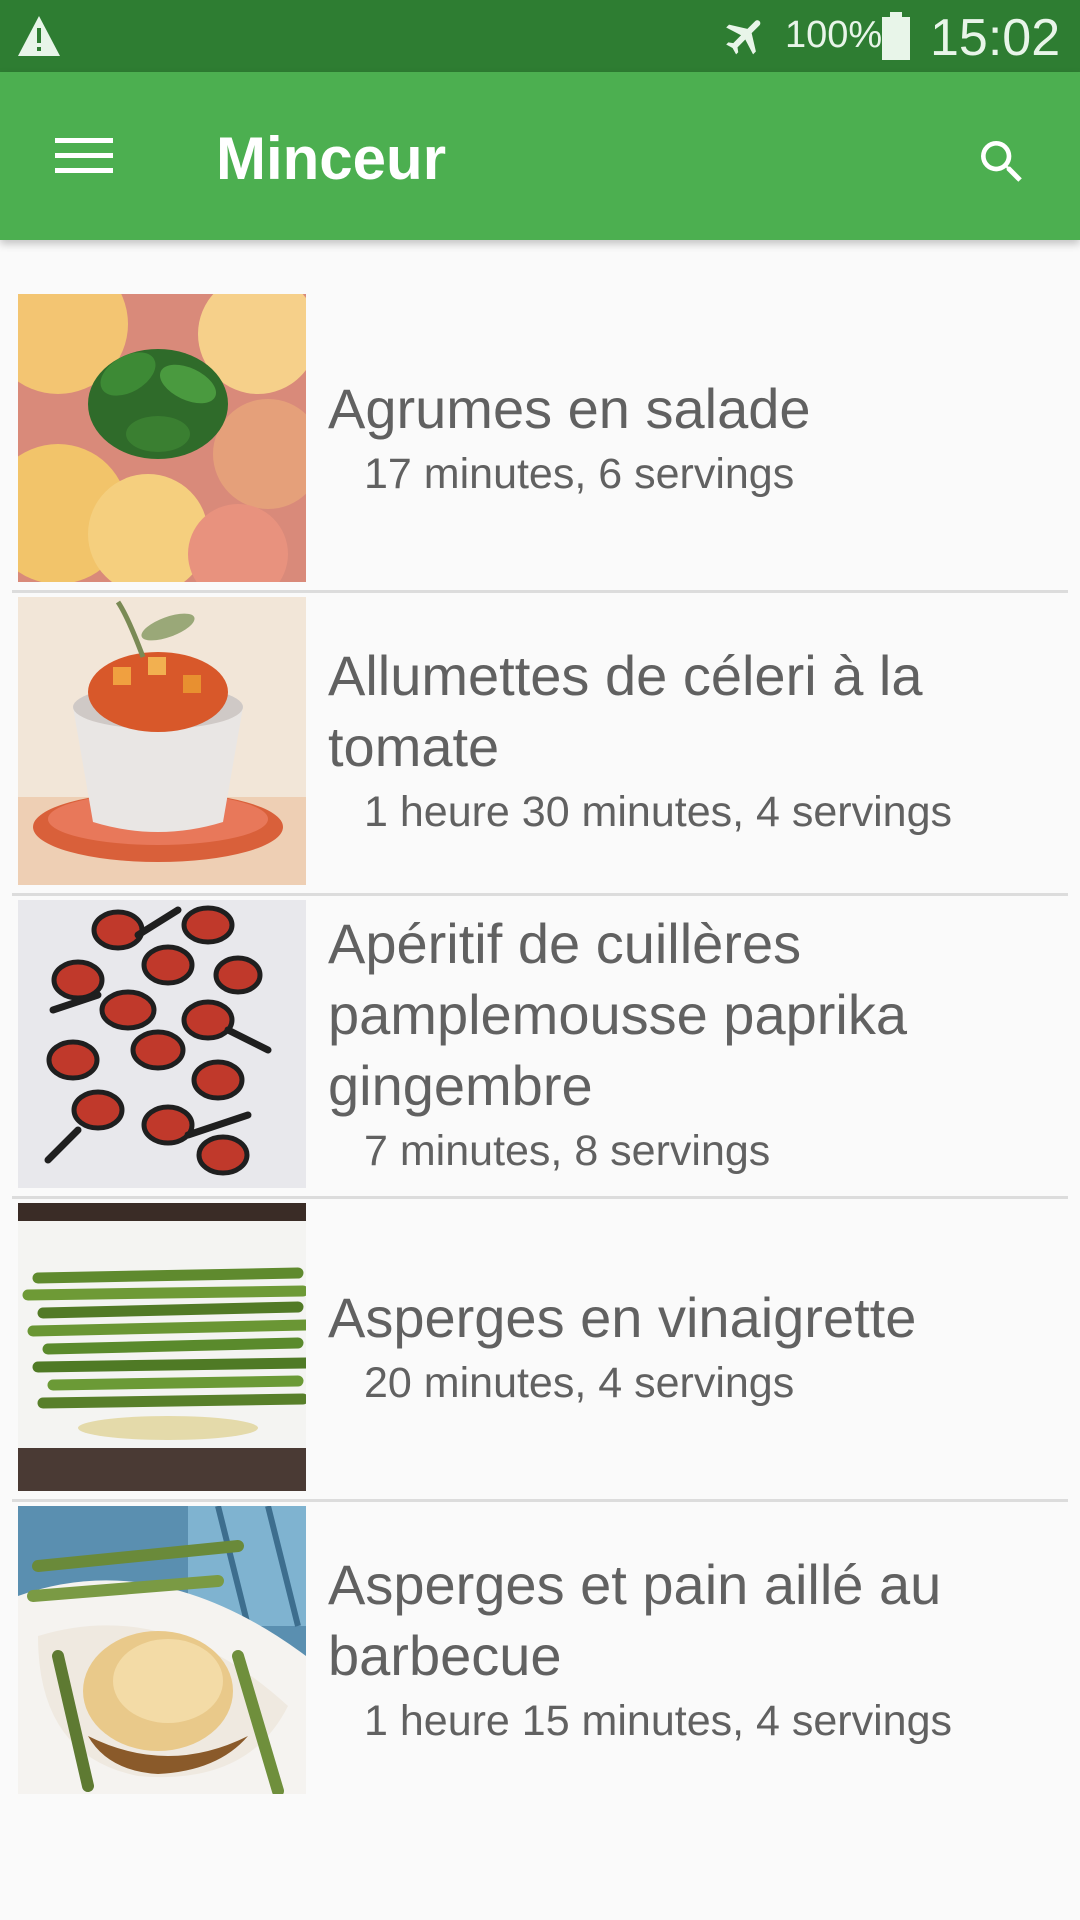 The image size is (1080, 1920). I want to click on app-bar: Minceur, so click(540, 156).